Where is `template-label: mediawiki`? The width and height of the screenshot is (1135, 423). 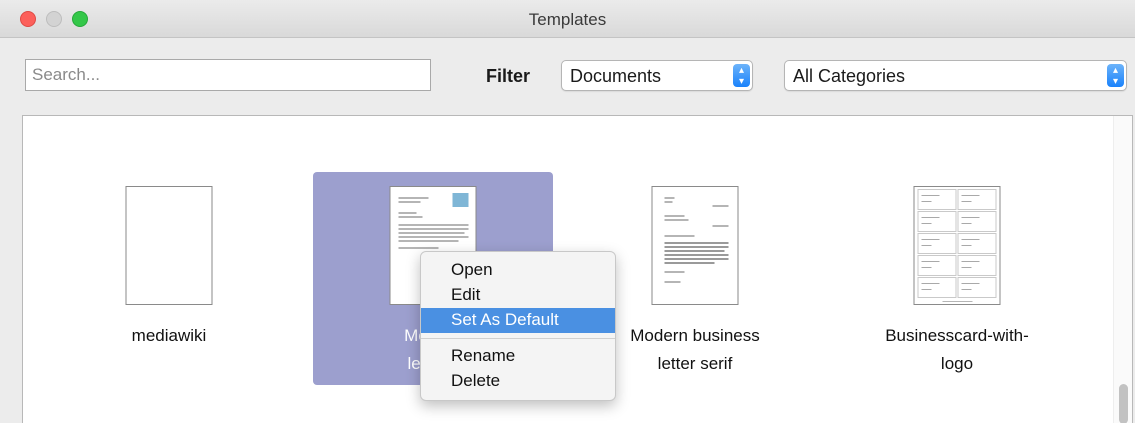 template-label: mediawiki is located at coordinates (169, 335).